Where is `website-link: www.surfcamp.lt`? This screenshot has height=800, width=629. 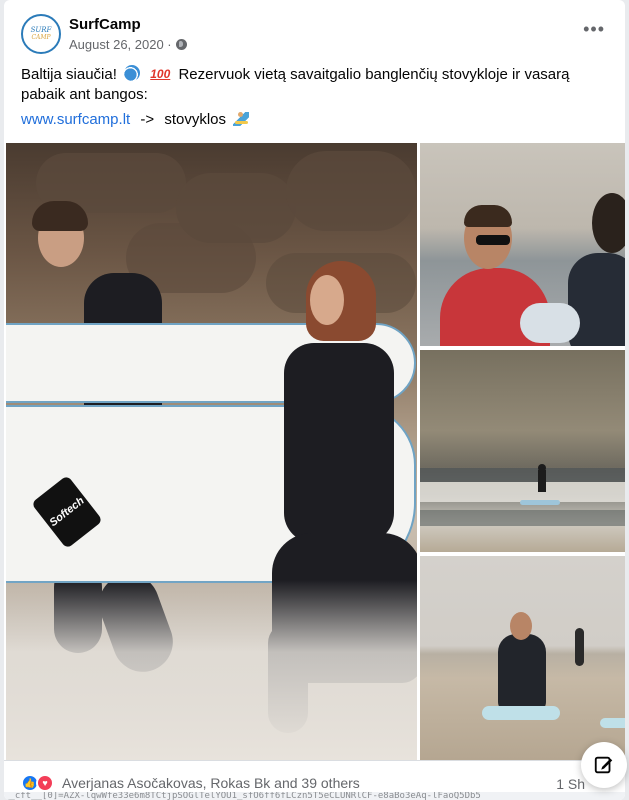 website-link: www.surfcamp.lt is located at coordinates (75, 119).